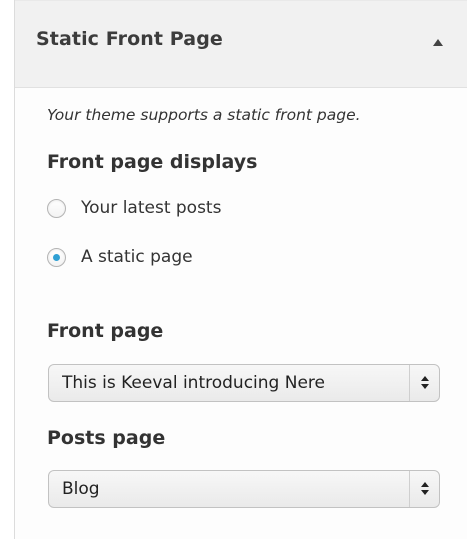 This screenshot has height=539, width=467. What do you see at coordinates (137, 257) in the screenshot?
I see `radio-static-page-label: A static page` at bounding box center [137, 257].